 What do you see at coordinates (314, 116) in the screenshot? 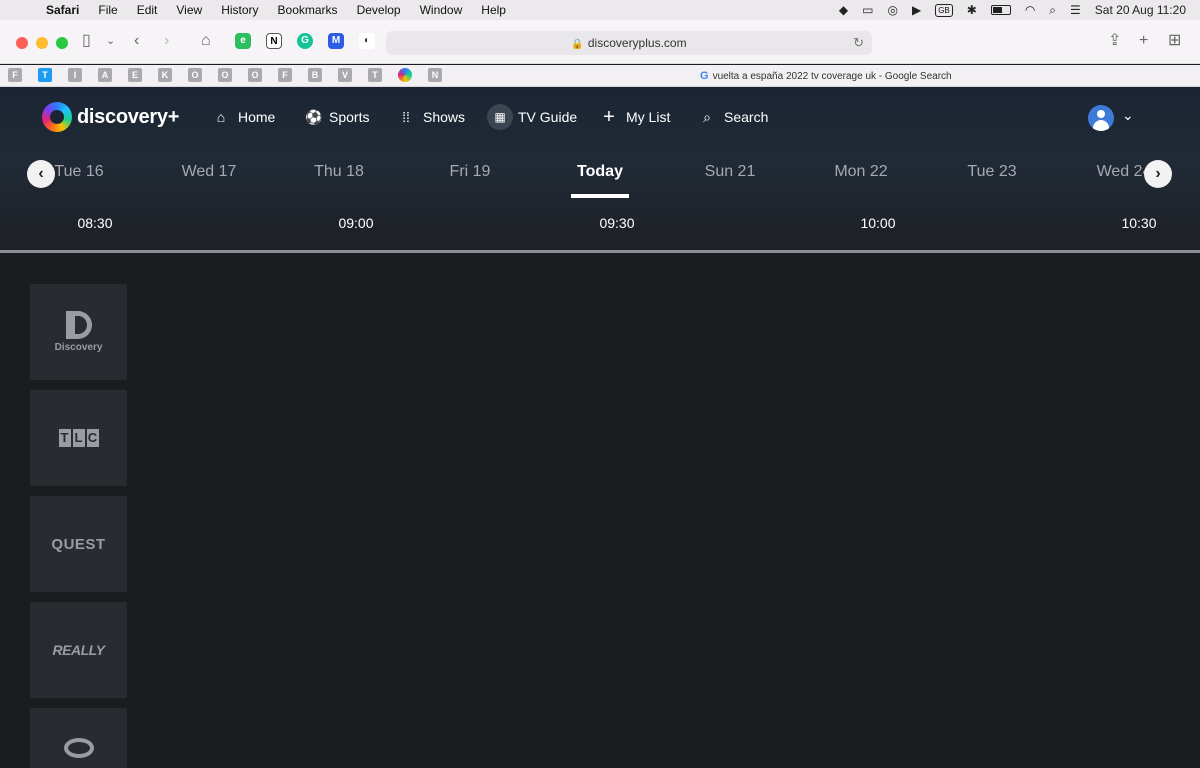
I see `sports-icon: ⚽` at bounding box center [314, 116].